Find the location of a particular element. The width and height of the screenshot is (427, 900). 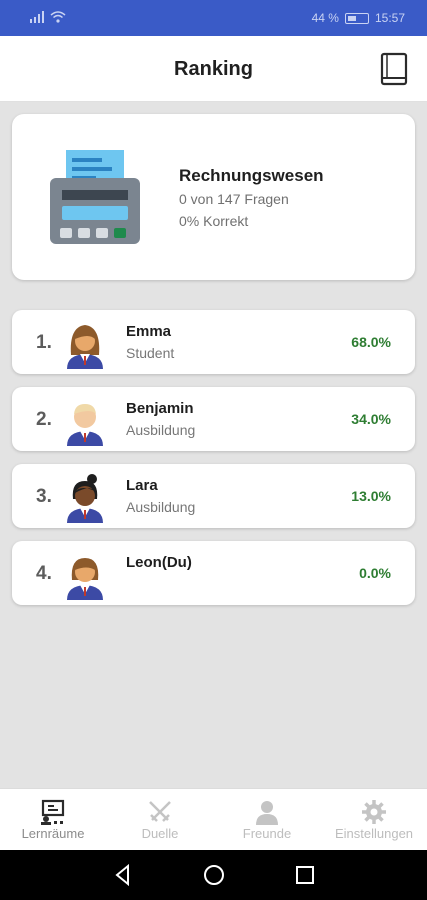

nav-item-einstellungen: Einstellungen is located at coordinates (374, 820).